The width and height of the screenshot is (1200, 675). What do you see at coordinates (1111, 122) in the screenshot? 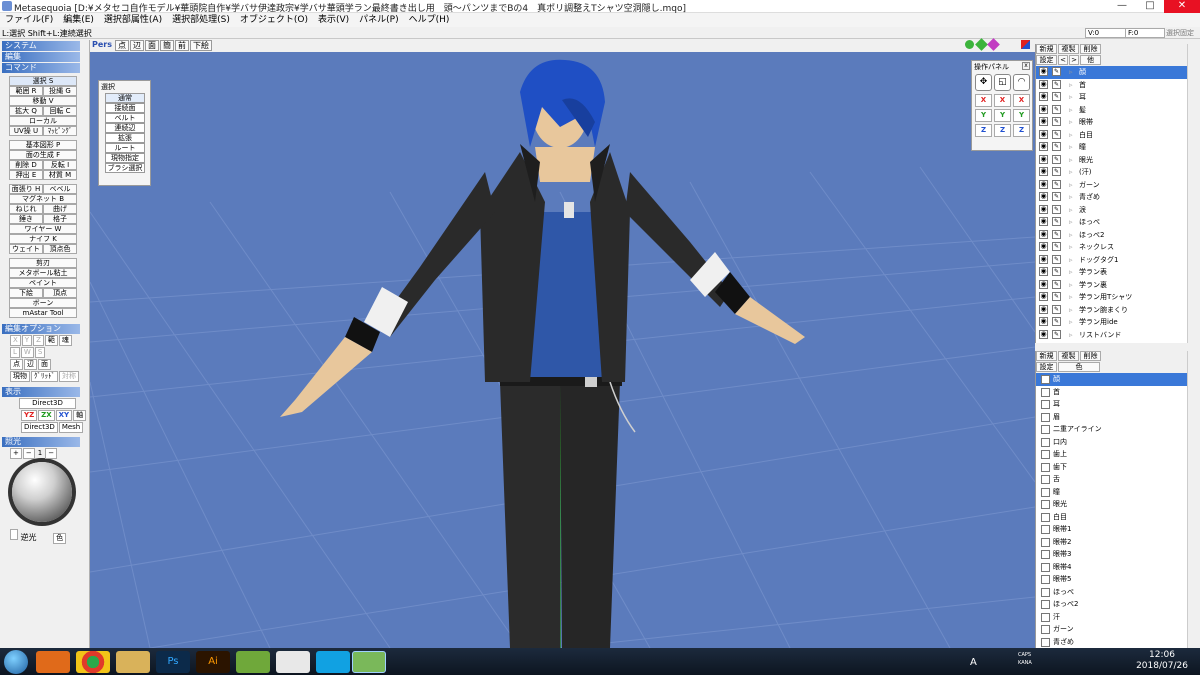
I see `object-row: ◉ ✎ ▹ 眼帯` at bounding box center [1111, 122].